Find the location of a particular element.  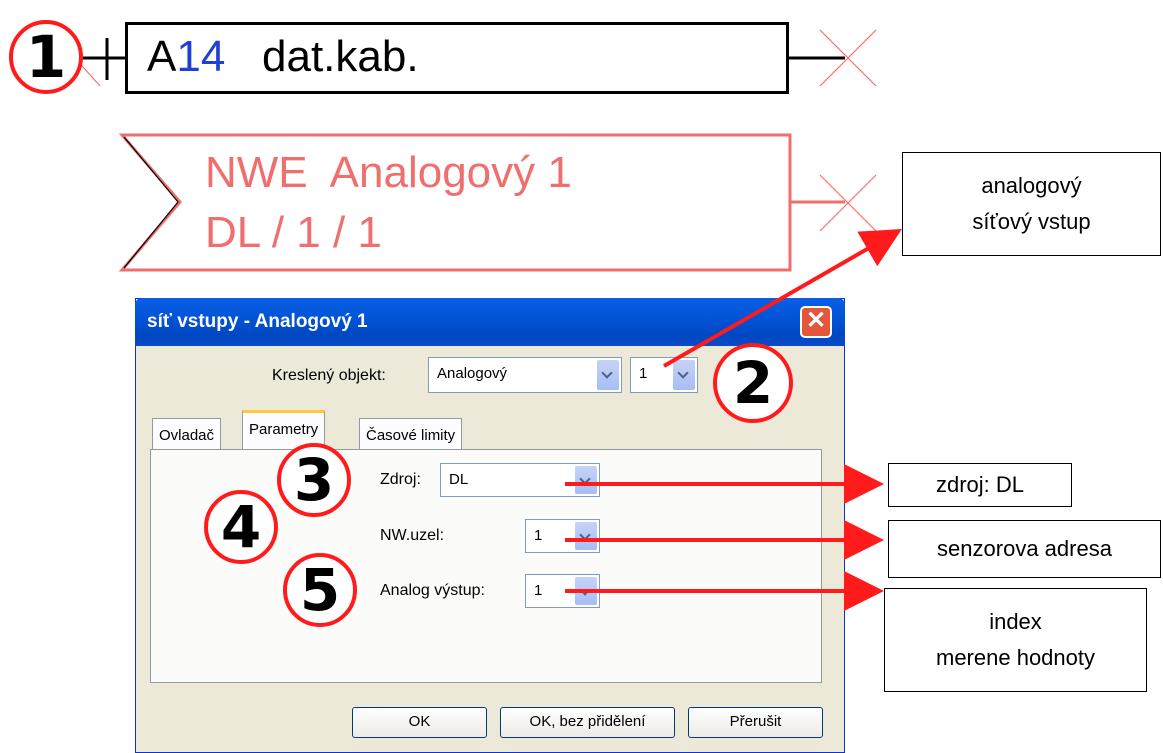

arrow-to-analog is located at coordinates (782, 298).